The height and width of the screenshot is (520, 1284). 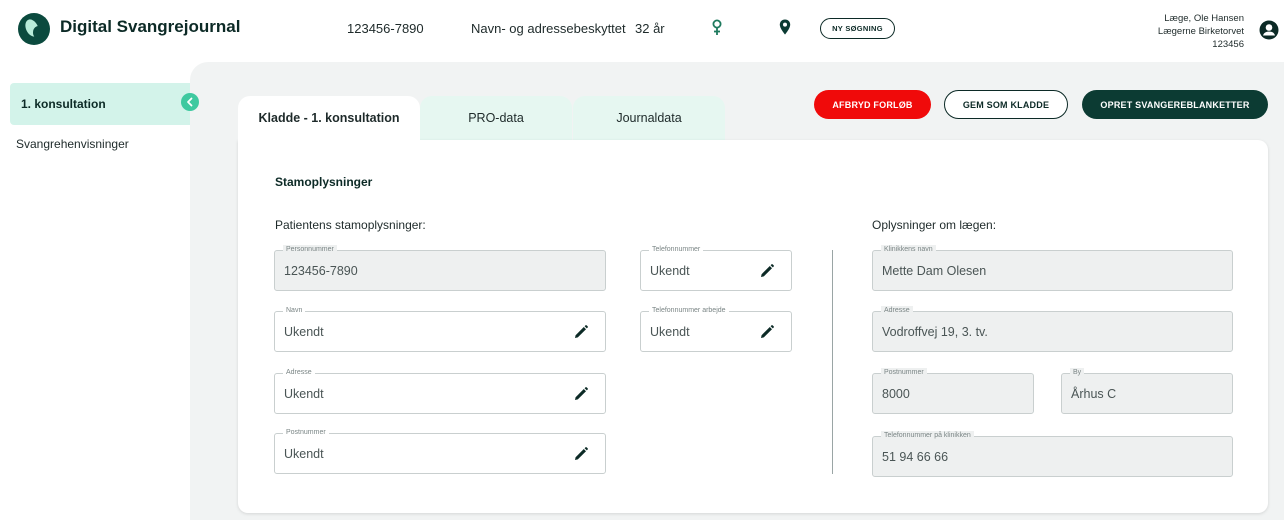 What do you see at coordinates (716, 268) in the screenshot?
I see `phone-field: Telefonnummer Ukendt` at bounding box center [716, 268].